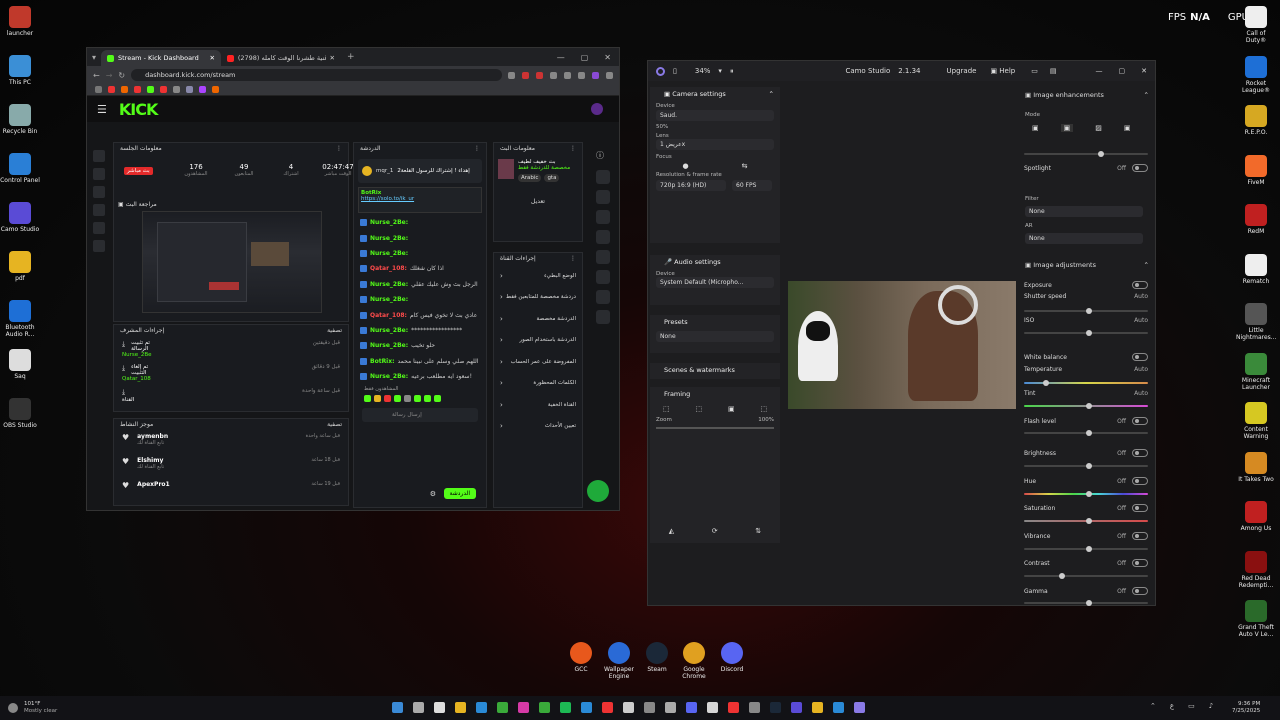 The height and width of the screenshot is (720, 1280). I want to click on focus-auto-icon: ●, so click(686, 166).